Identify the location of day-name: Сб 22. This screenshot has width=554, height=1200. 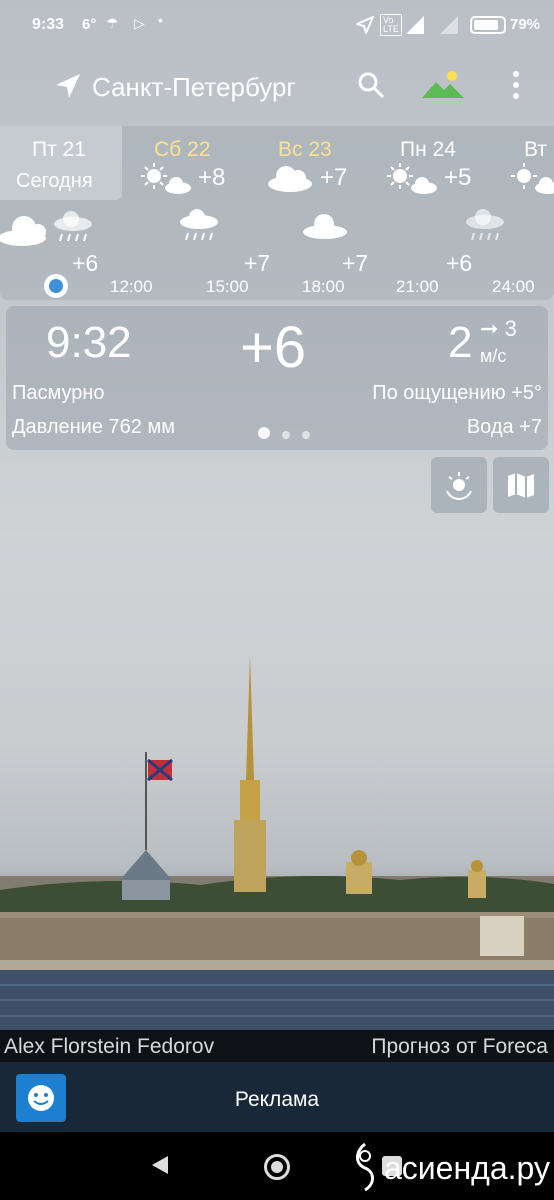
(182, 149).